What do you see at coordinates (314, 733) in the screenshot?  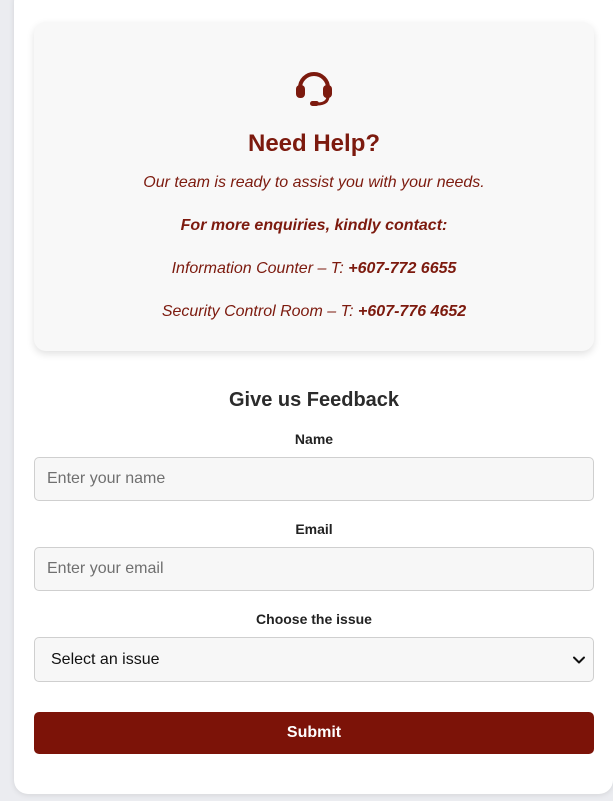 I see `submit-button: Submit` at bounding box center [314, 733].